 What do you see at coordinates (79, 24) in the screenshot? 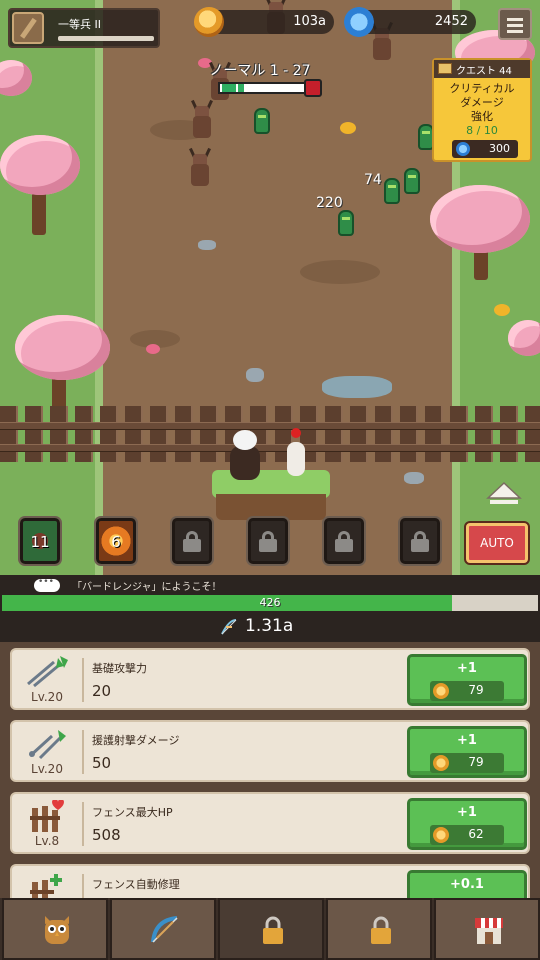
I see `player-rank-label: 一等兵 II` at bounding box center [79, 24].